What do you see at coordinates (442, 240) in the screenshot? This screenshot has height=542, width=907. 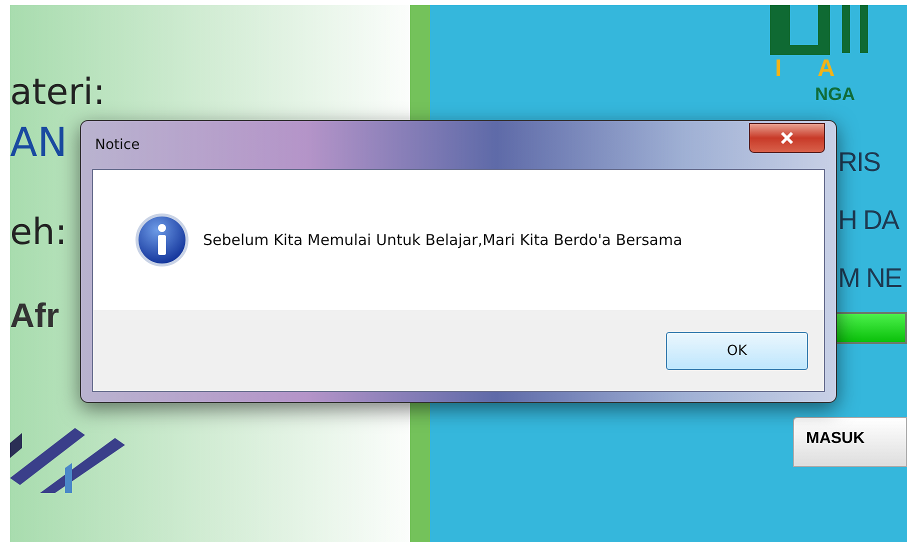 I see `dialog-message: Sebelum Kita Memulai Untuk Belajar,Mari Kita Berdo'a Bersama` at bounding box center [442, 240].